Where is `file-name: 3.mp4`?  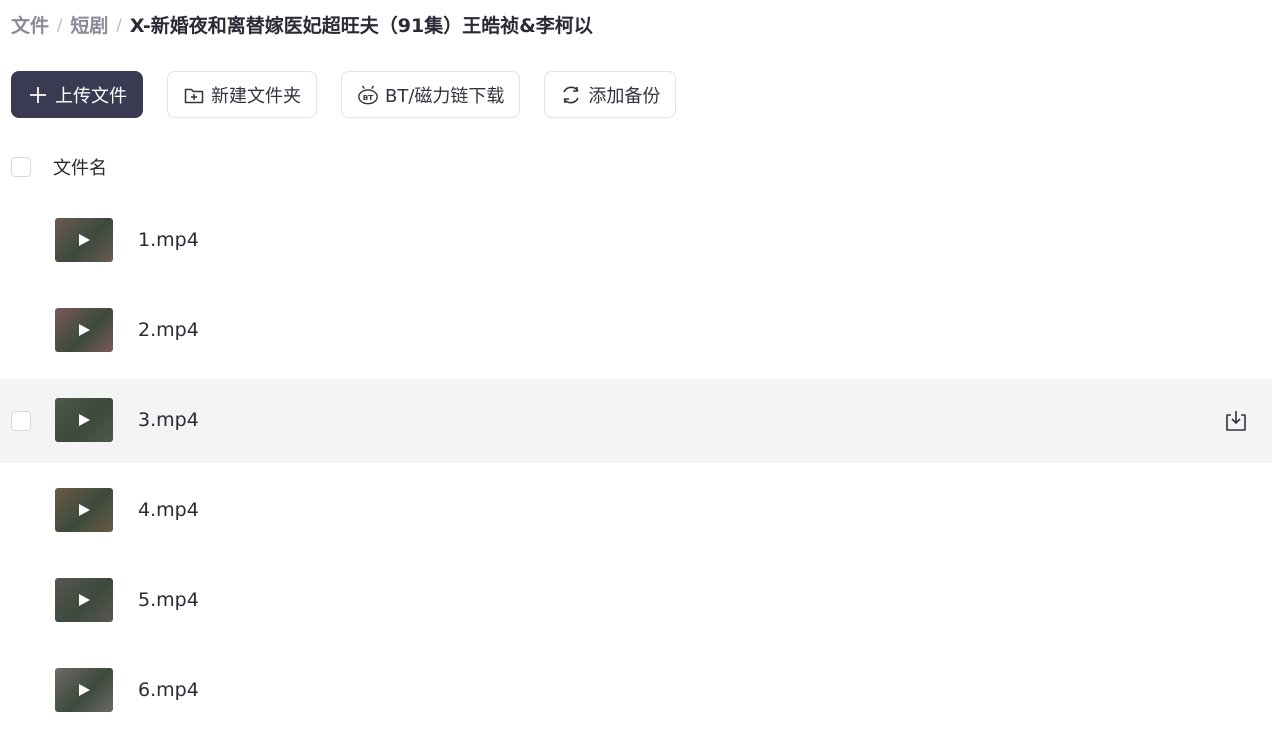 file-name: 3.mp4 is located at coordinates (168, 420).